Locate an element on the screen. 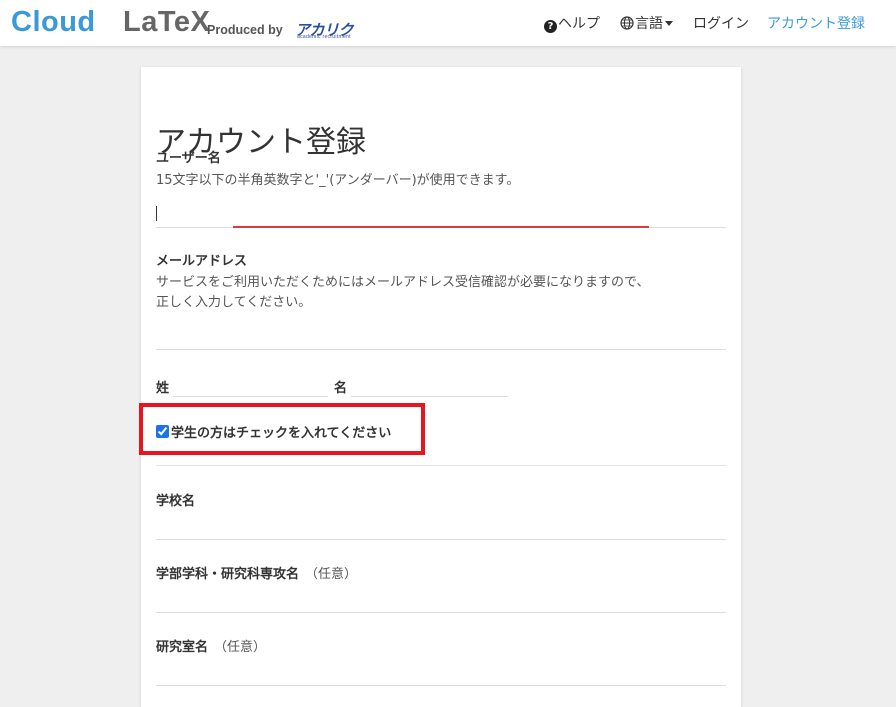 Image resolution: width=896 pixels, height=707 pixels. caret-down-icon is located at coordinates (669, 23).